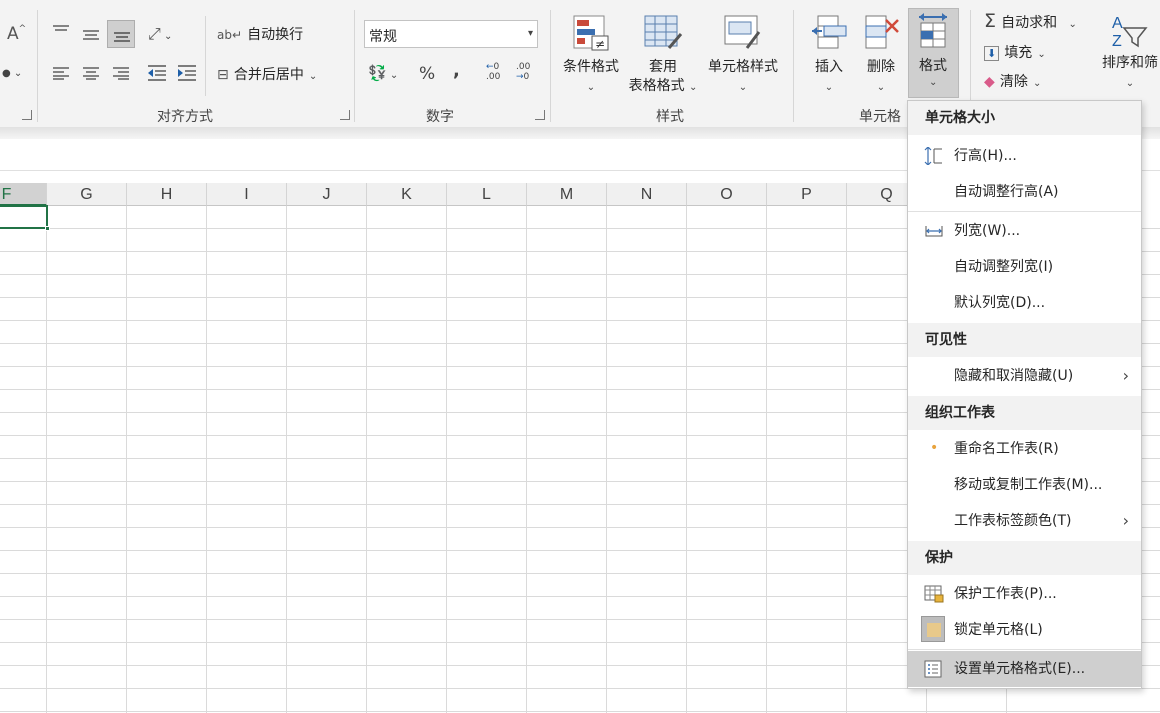 This screenshot has width=1160, height=713. Describe the element at coordinates (24, 217) in the screenshot. I see `active-cell` at that location.